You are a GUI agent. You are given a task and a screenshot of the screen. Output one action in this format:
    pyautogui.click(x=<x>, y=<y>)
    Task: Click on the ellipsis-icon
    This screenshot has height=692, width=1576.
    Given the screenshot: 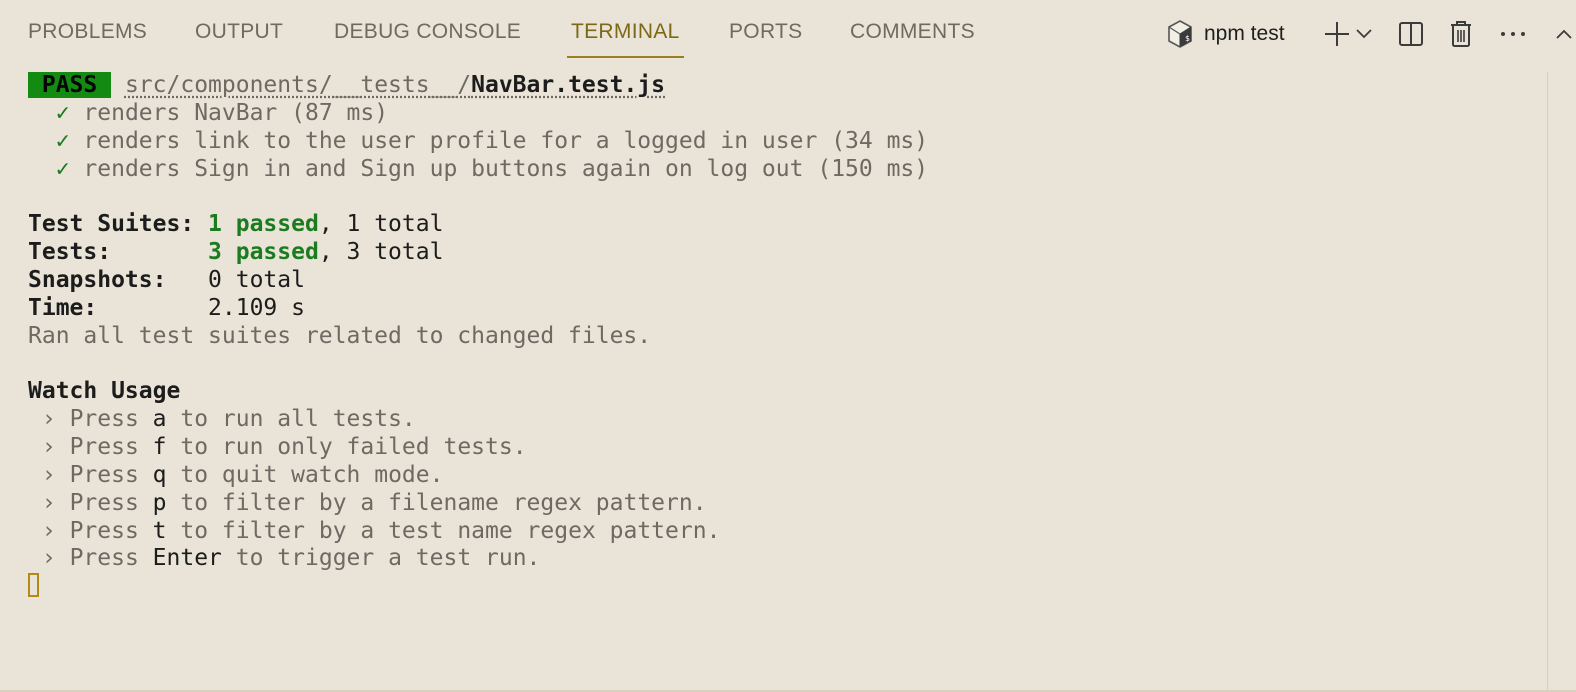 What is the action you would take?
    pyautogui.click(x=1513, y=34)
    